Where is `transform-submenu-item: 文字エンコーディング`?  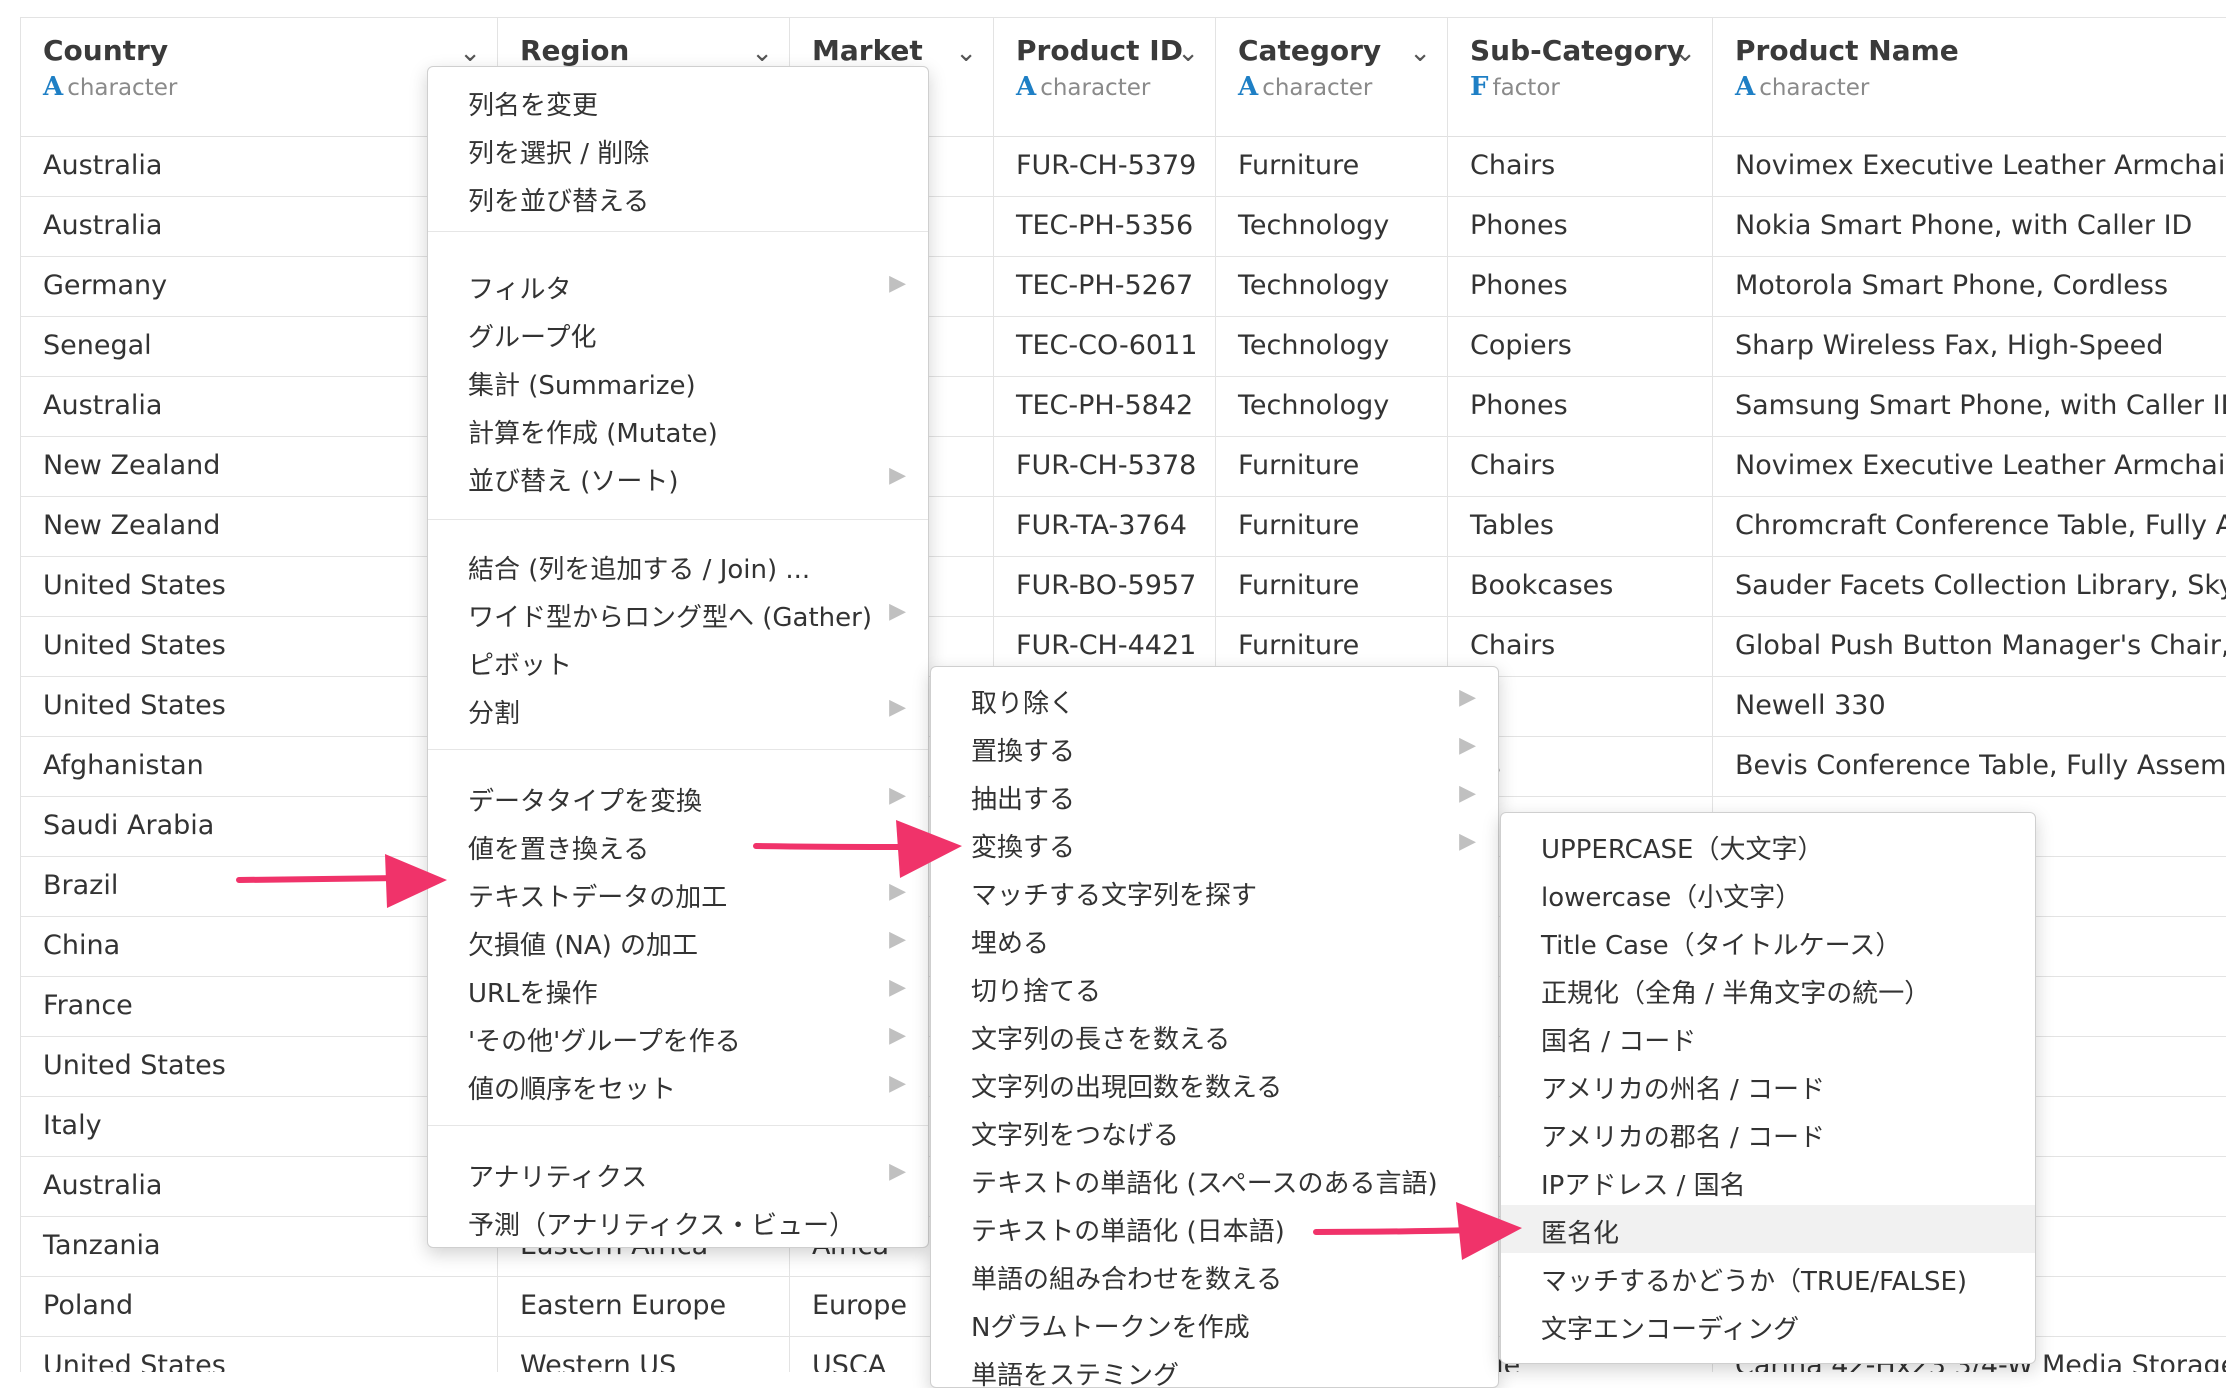
transform-submenu-item: 文字エンコーディング is located at coordinates (1768, 1325).